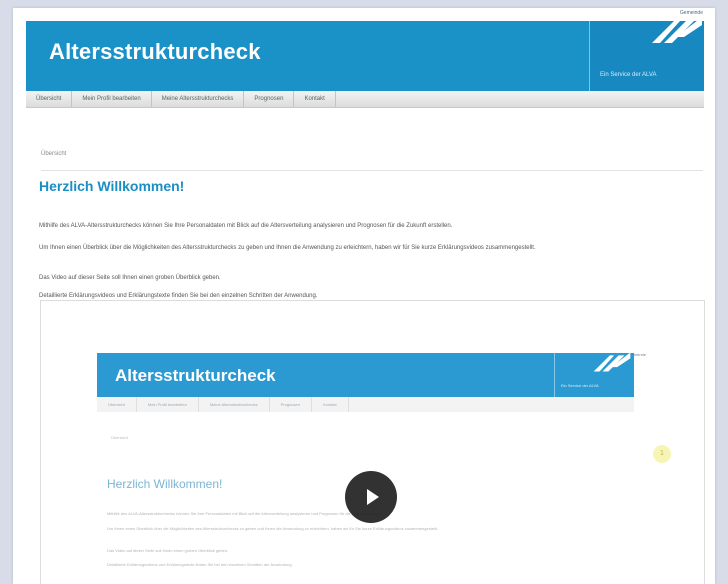 This screenshot has width=728, height=584. What do you see at coordinates (195, 375) in the screenshot?
I see `video-app-title: Altersstrukturcheck` at bounding box center [195, 375].